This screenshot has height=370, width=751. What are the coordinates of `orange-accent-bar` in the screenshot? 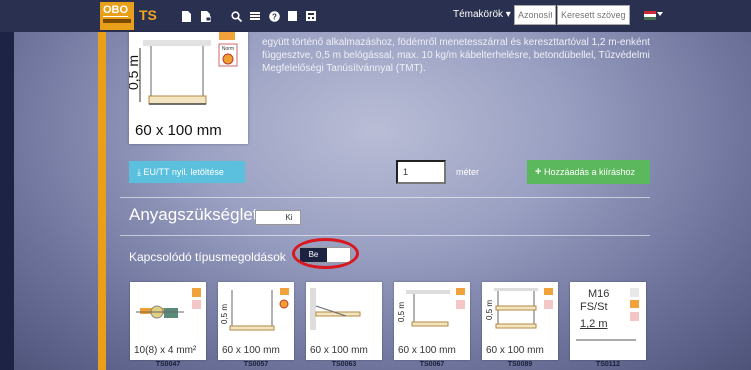 It's located at (102, 185).